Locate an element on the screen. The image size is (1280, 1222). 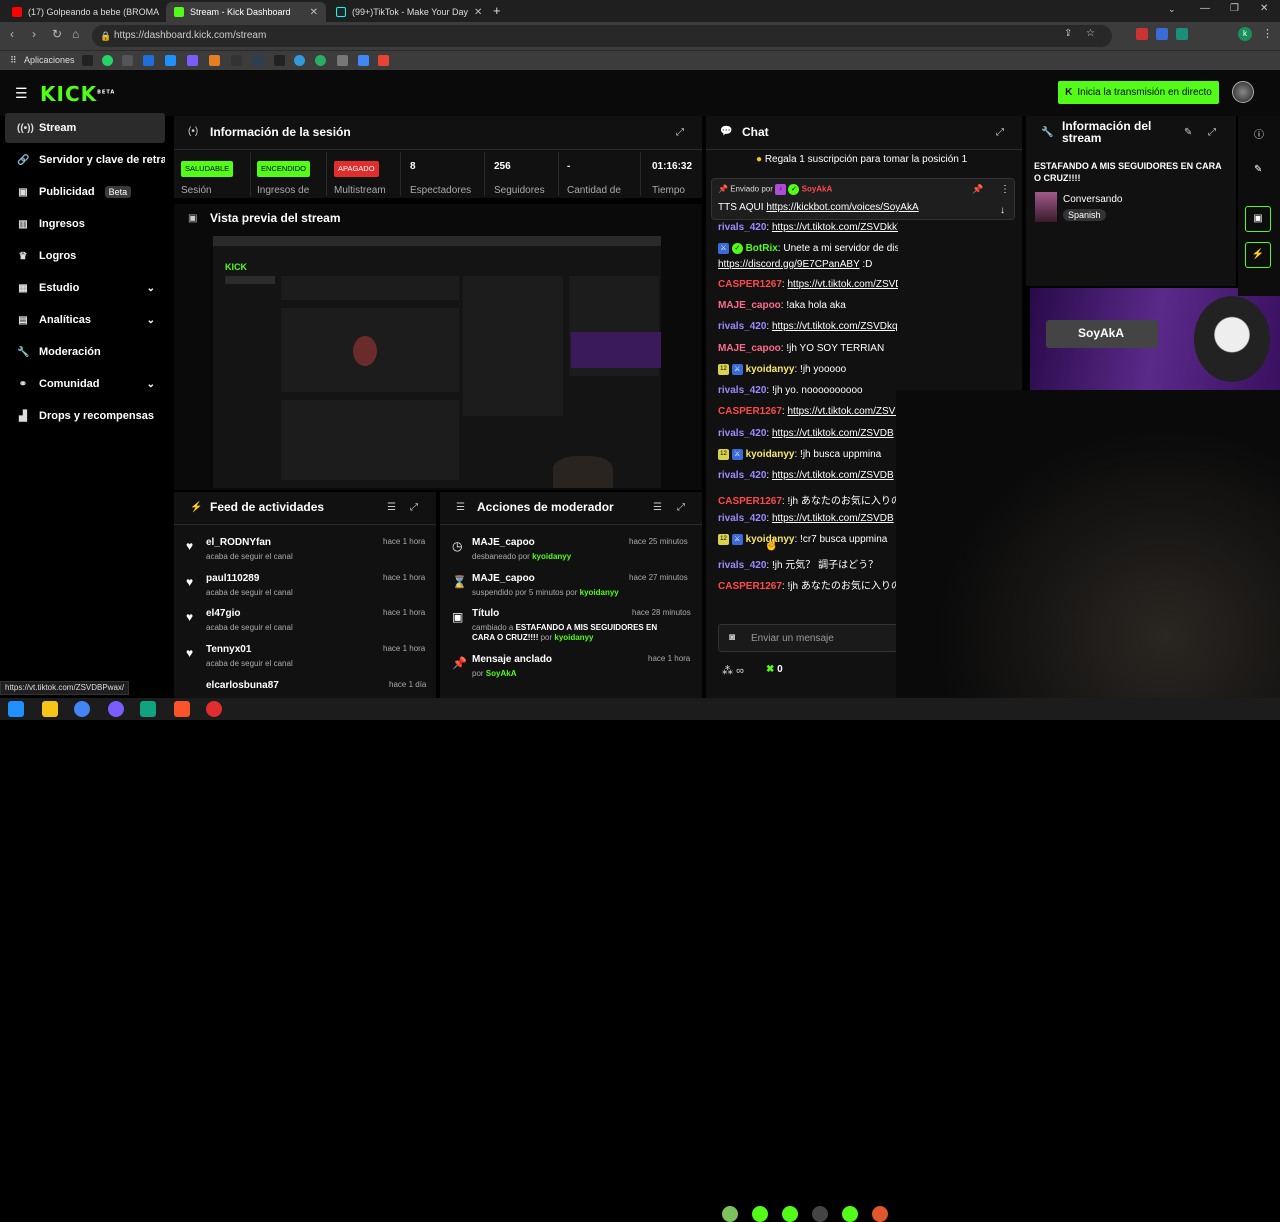
chat-username: kyoidanyy is located at coordinates (770, 369).